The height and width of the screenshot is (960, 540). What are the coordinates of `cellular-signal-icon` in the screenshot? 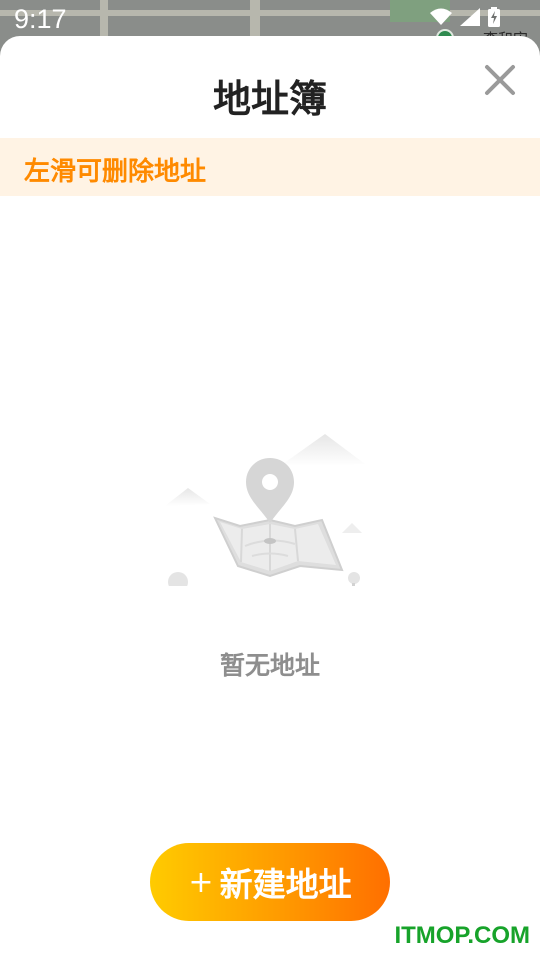 It's located at (470, 17).